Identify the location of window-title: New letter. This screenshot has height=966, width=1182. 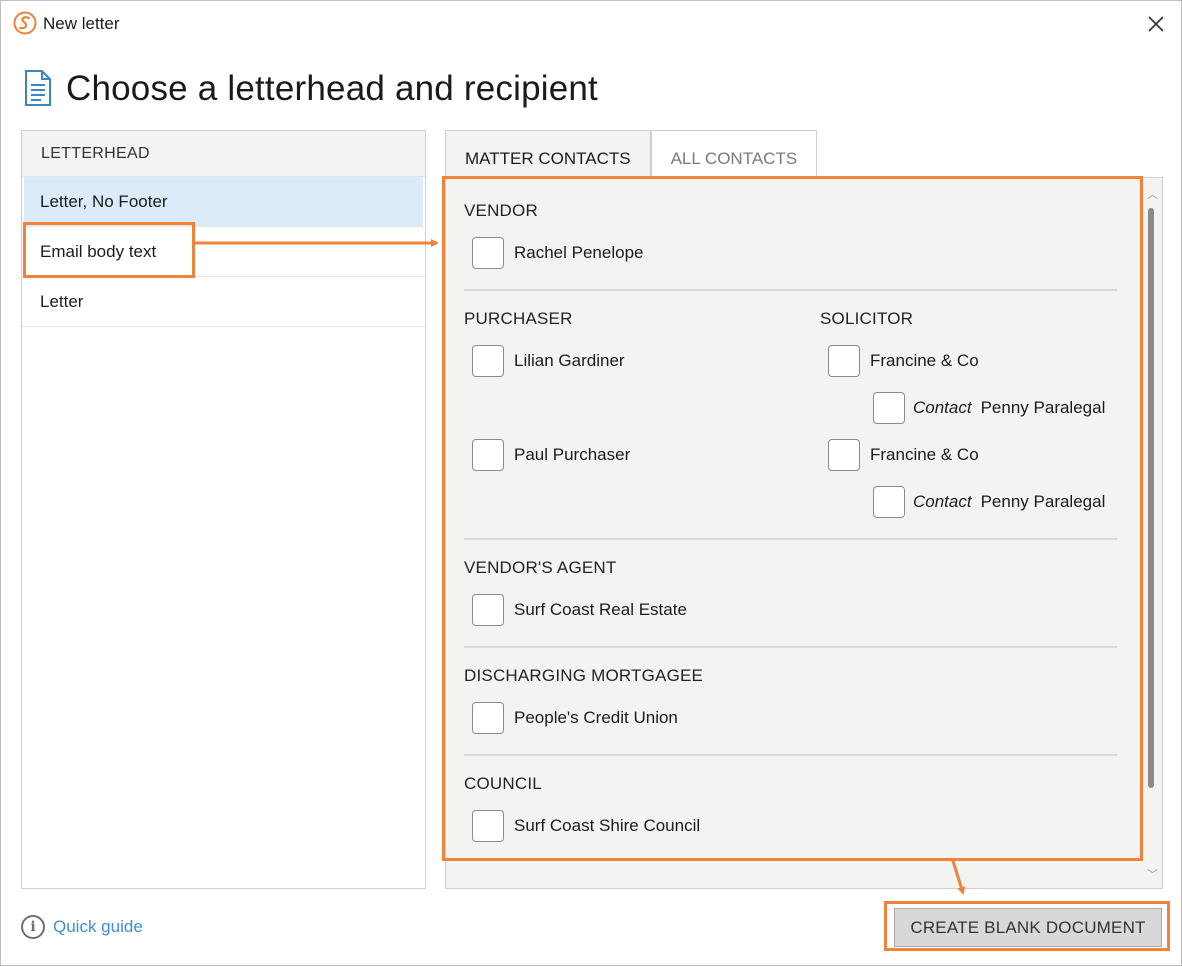
(81, 23).